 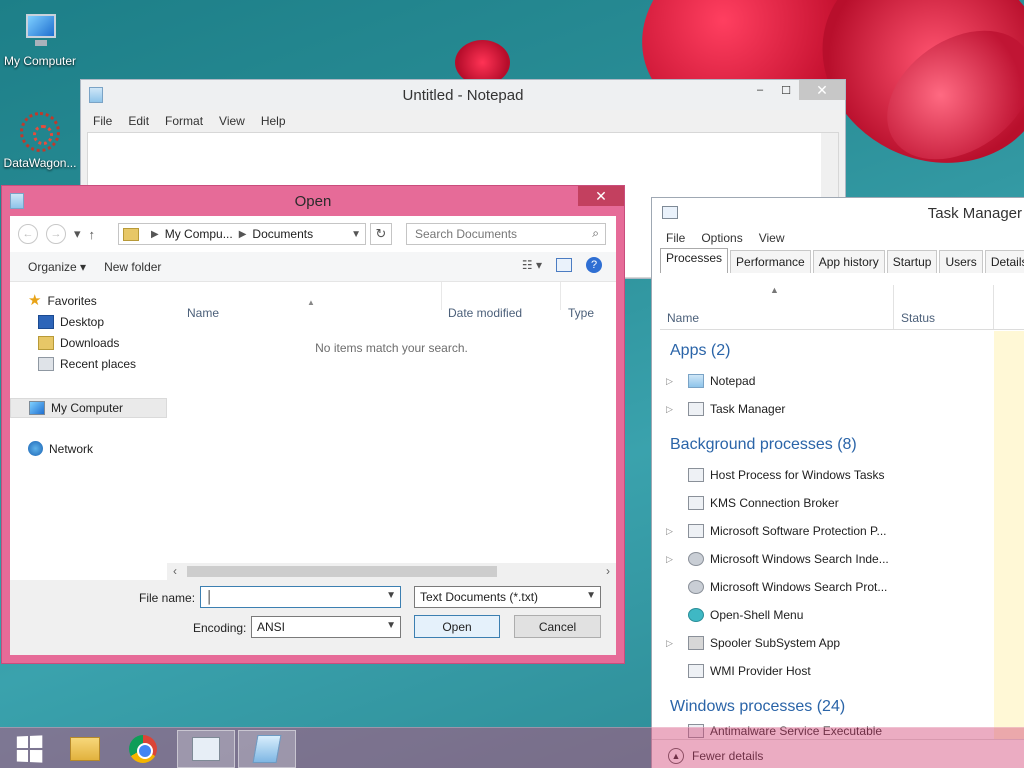 What do you see at coordinates (267, 749) in the screenshot?
I see `taskbar-notepad` at bounding box center [267, 749].